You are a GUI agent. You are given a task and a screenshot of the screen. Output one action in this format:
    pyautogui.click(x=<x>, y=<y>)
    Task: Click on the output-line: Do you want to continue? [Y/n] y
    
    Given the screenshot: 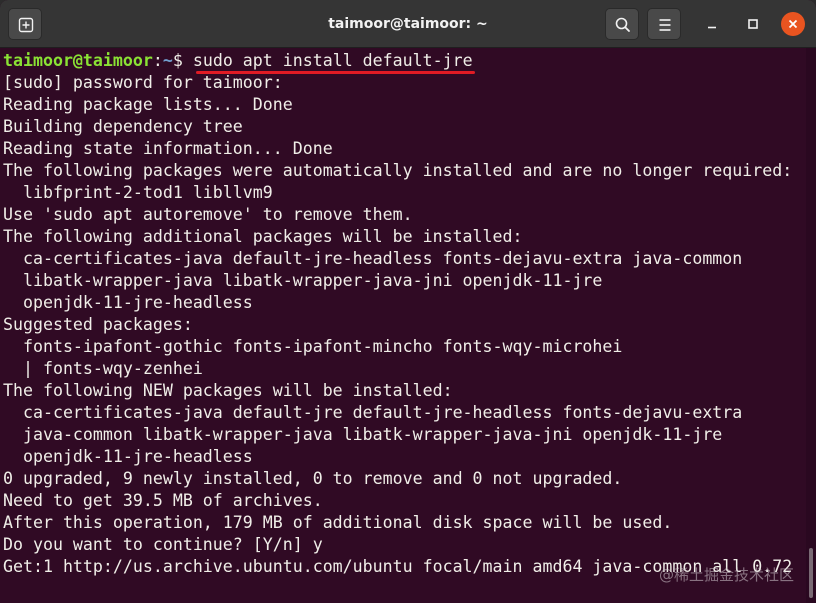 What is the action you would take?
    pyautogui.click(x=163, y=544)
    